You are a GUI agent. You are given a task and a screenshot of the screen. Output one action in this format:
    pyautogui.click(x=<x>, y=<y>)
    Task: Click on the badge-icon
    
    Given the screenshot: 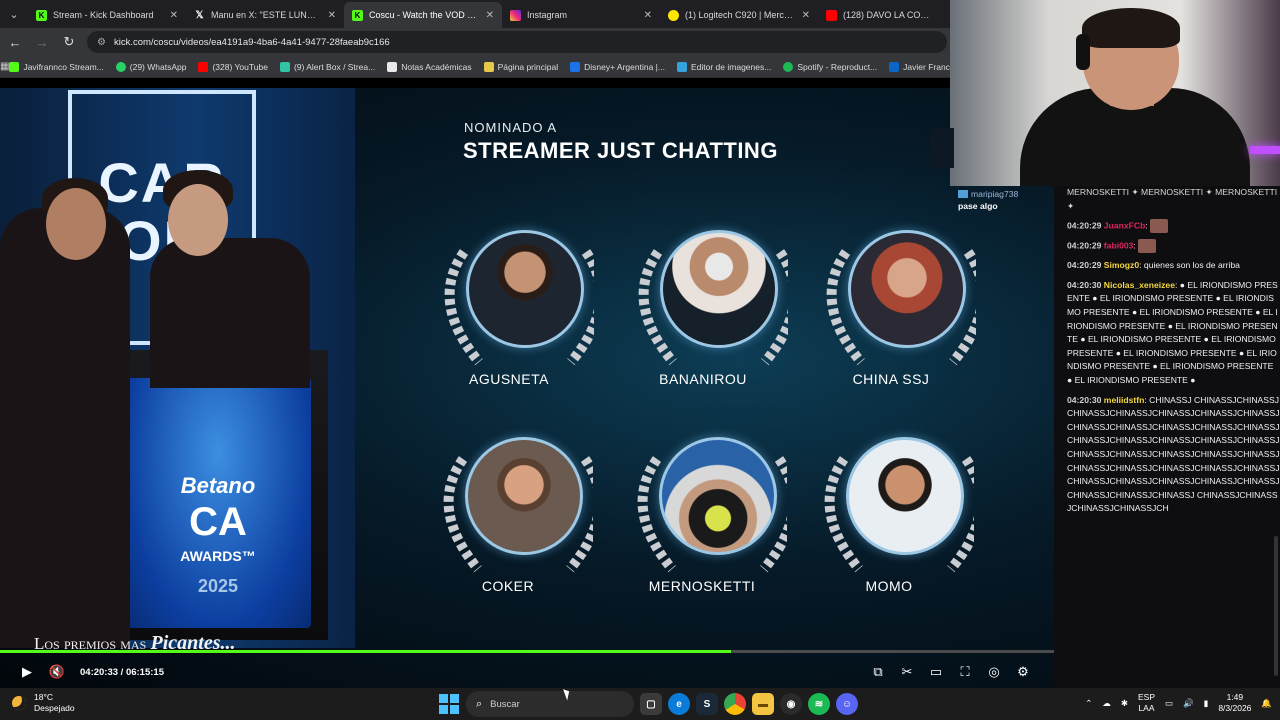 What is the action you would take?
    pyautogui.click(x=963, y=194)
    